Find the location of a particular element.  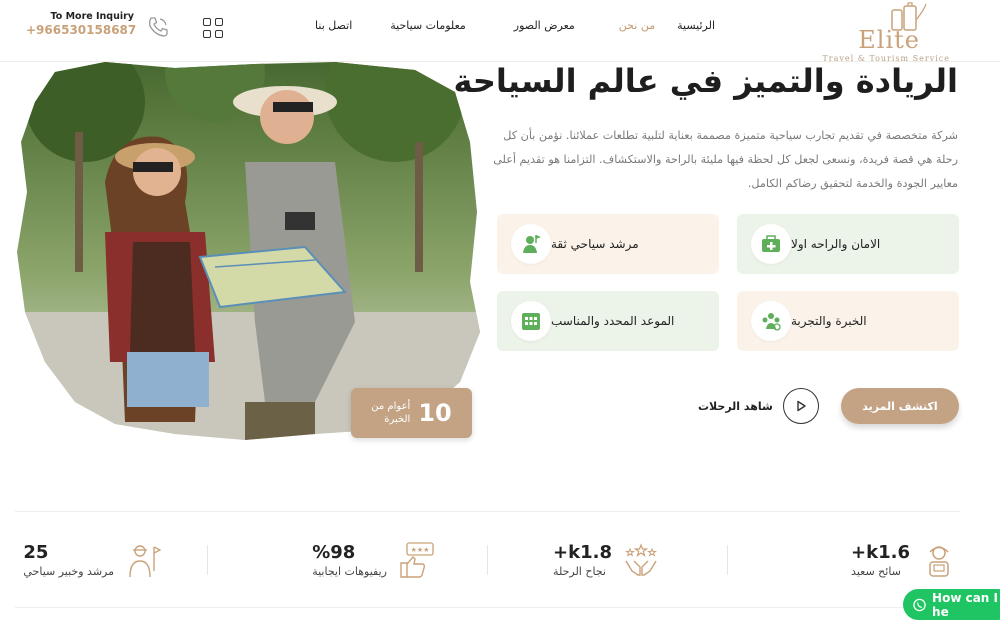

nav-about: من نحن is located at coordinates (637, 25).